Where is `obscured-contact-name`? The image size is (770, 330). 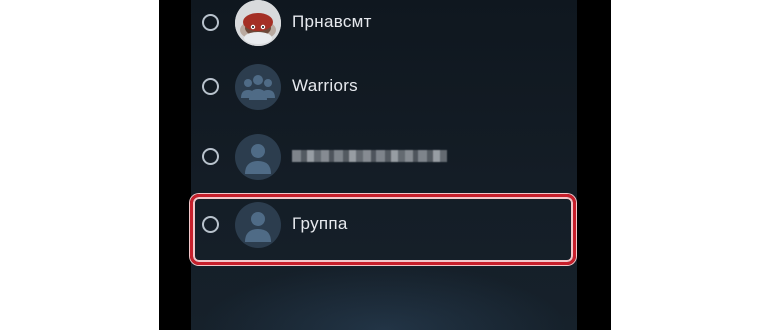
obscured-contact-name is located at coordinates (369, 156).